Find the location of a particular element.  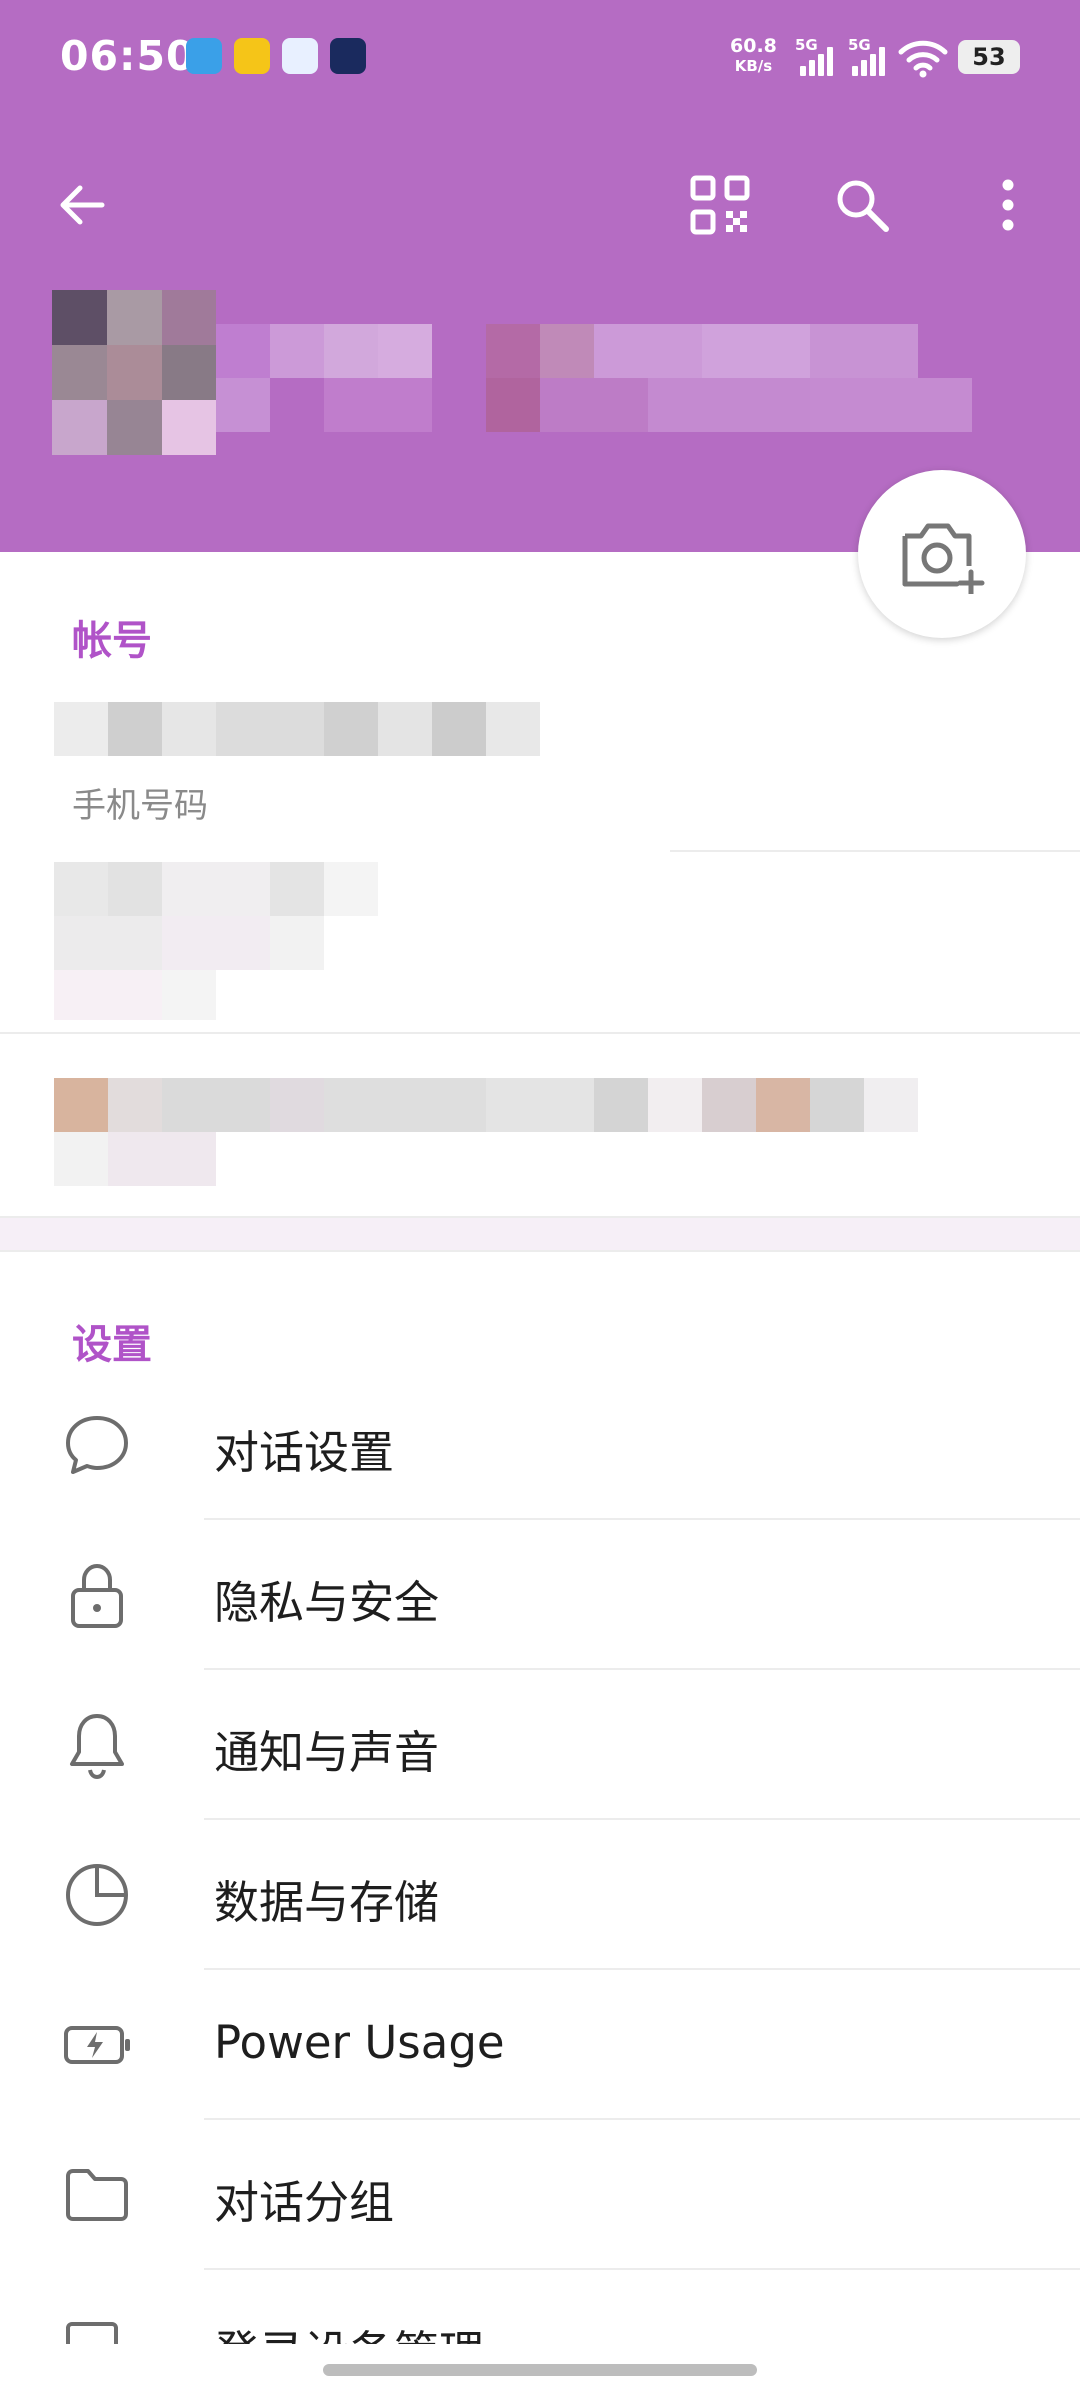

set-photo-button is located at coordinates (942, 554).